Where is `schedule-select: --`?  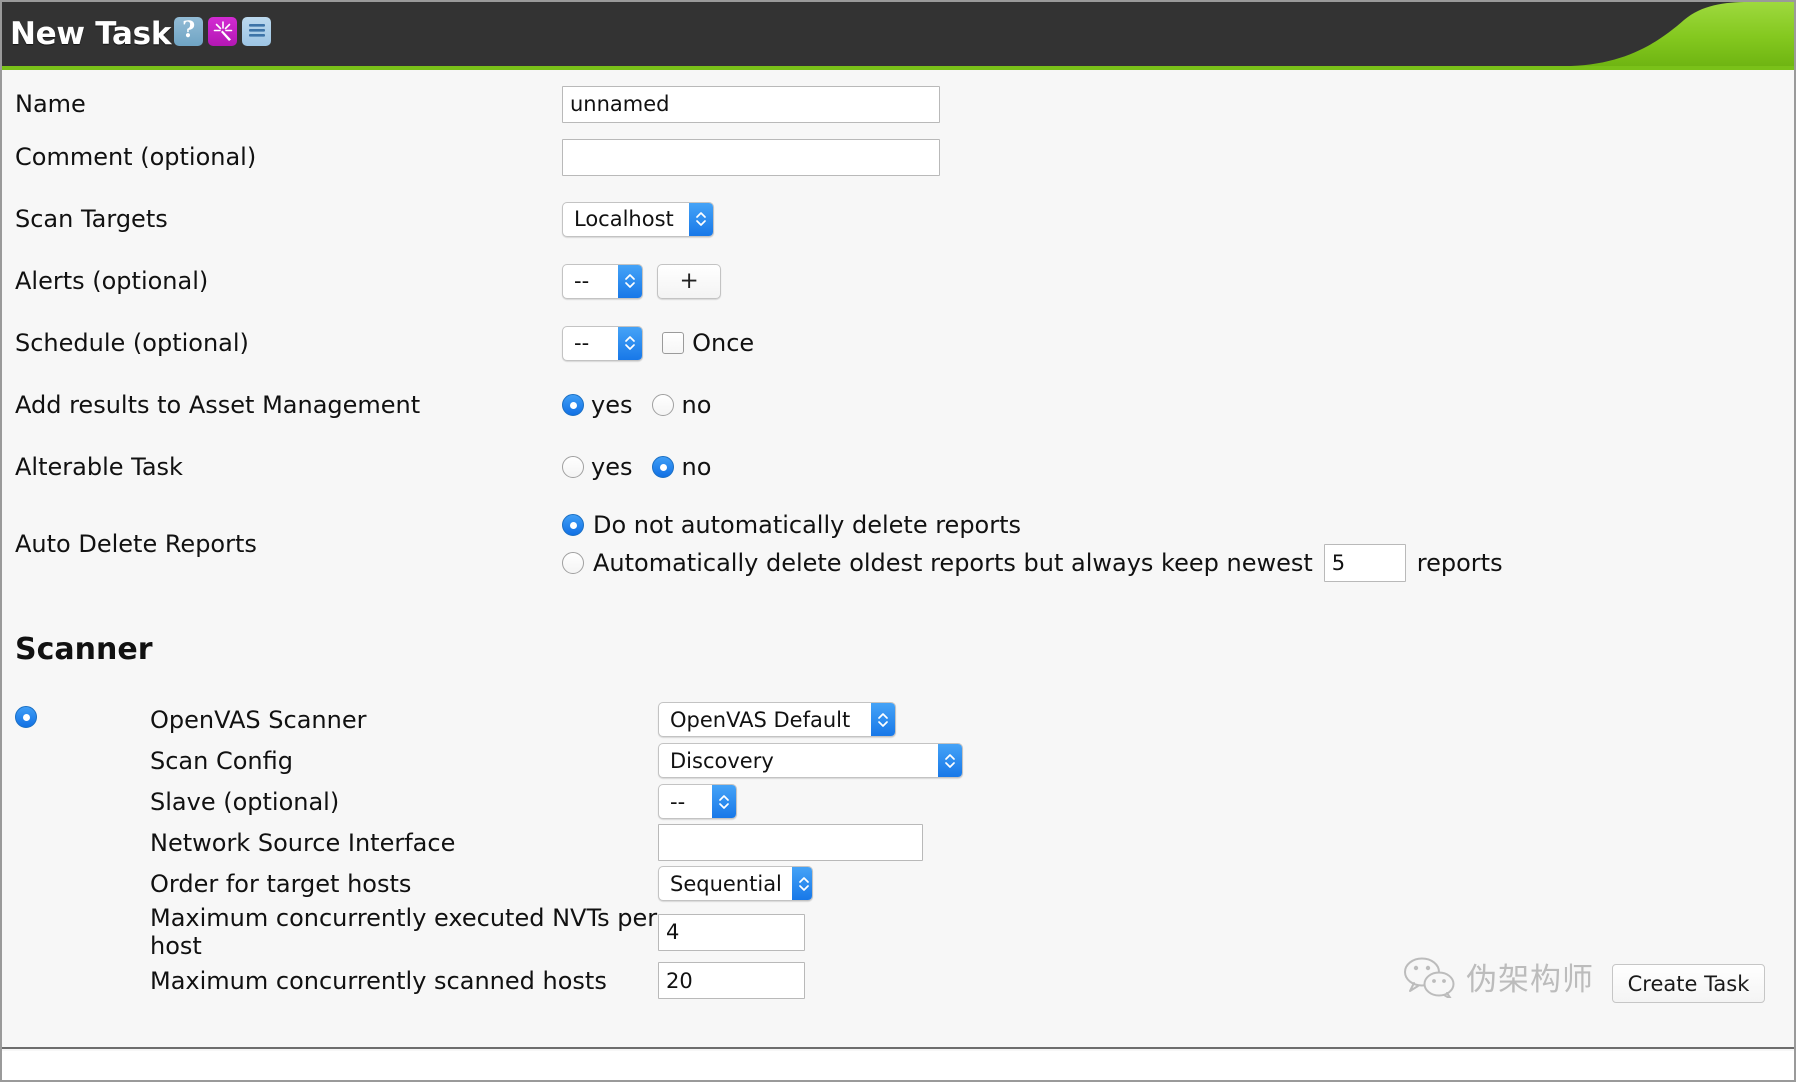
schedule-select: -- is located at coordinates (602, 343).